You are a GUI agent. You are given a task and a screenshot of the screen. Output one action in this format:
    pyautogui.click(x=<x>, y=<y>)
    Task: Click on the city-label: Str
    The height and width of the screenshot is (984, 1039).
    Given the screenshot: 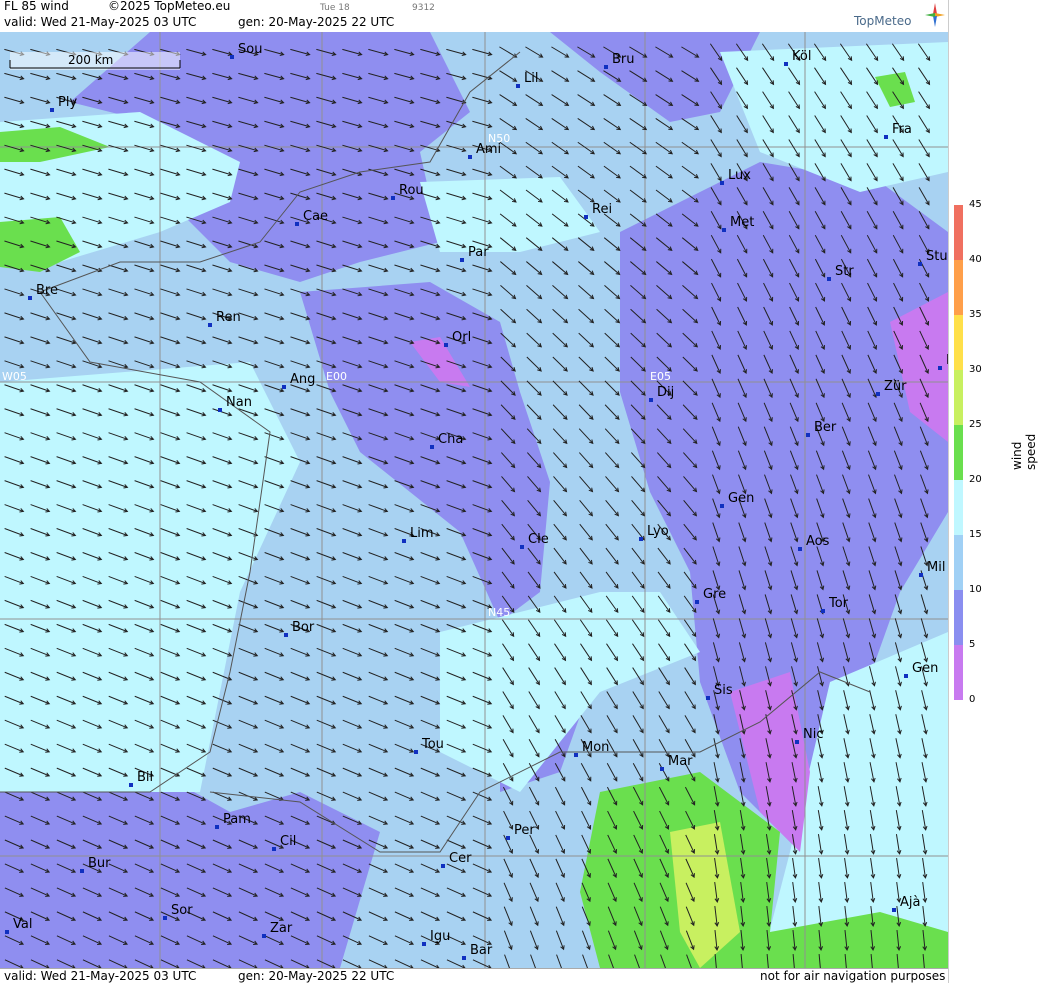 What is the action you would take?
    pyautogui.click(x=844, y=271)
    